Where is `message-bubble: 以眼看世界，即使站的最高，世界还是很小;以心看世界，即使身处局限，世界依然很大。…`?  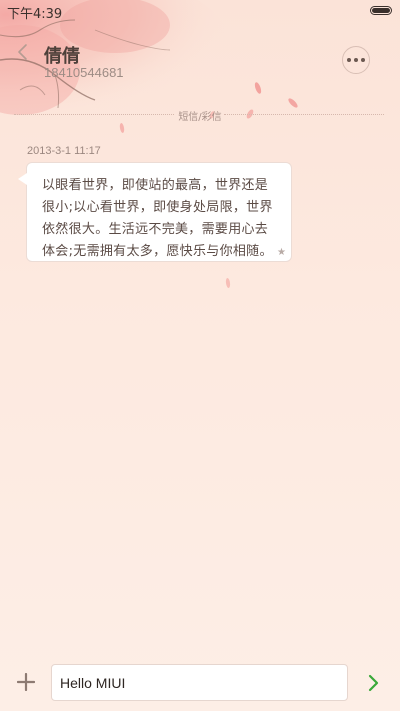
message-bubble: 以眼看世界，即使站的最高，世界还是很小;以心看世界，即使身处局限，世界依然很大。… is located at coordinates (155, 212).